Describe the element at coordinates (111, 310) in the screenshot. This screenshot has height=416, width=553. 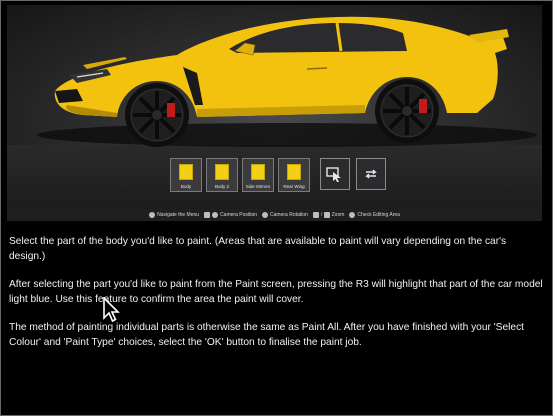
I see `mouse-pointer-icon` at that location.